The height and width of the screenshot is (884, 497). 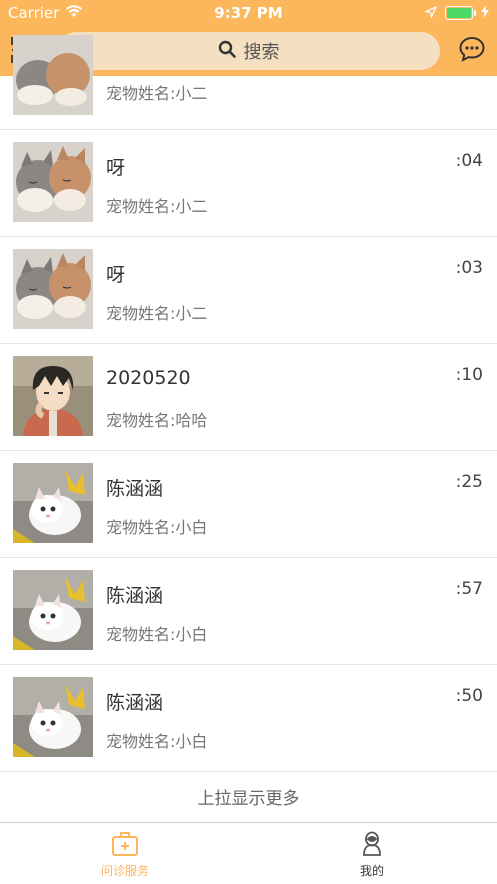 What do you see at coordinates (248, 718) in the screenshot?
I see `list-item: 陈涵涵 :50 宠物姓名:小白` at bounding box center [248, 718].